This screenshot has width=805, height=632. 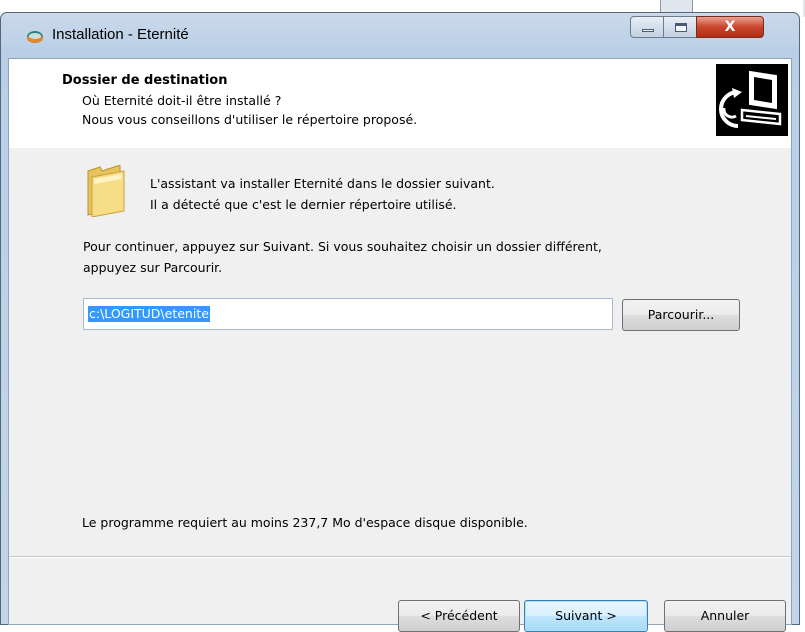 What do you see at coordinates (149, 314) in the screenshot?
I see `destination-path-value: c:\LOGITUD\etenite` at bounding box center [149, 314].